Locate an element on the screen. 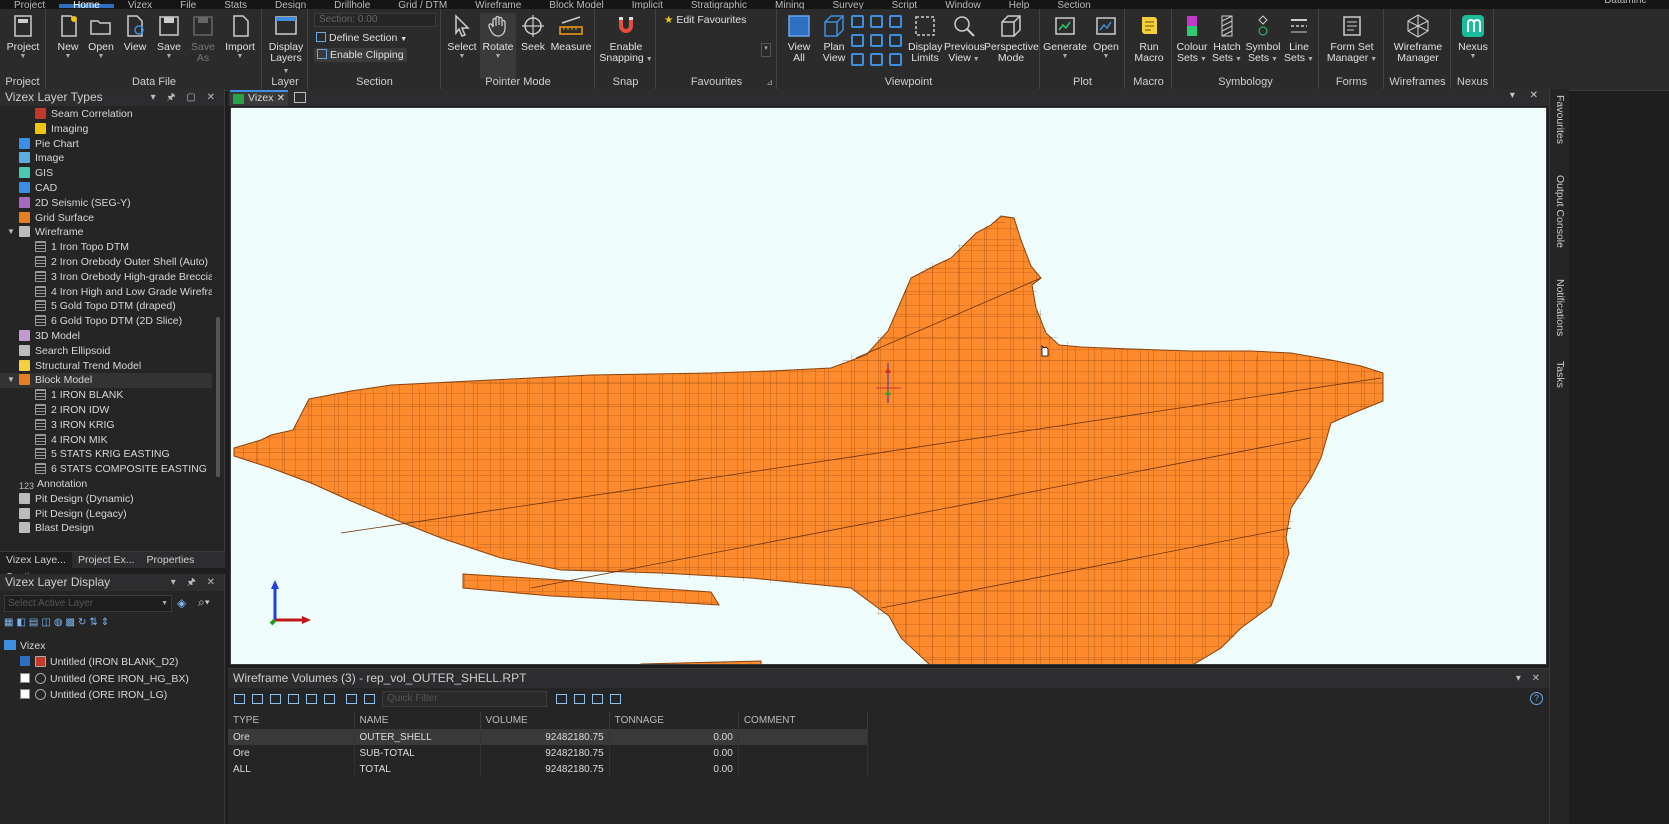 The image size is (1669, 824). tree-scrollbar is located at coordinates (218, 397).